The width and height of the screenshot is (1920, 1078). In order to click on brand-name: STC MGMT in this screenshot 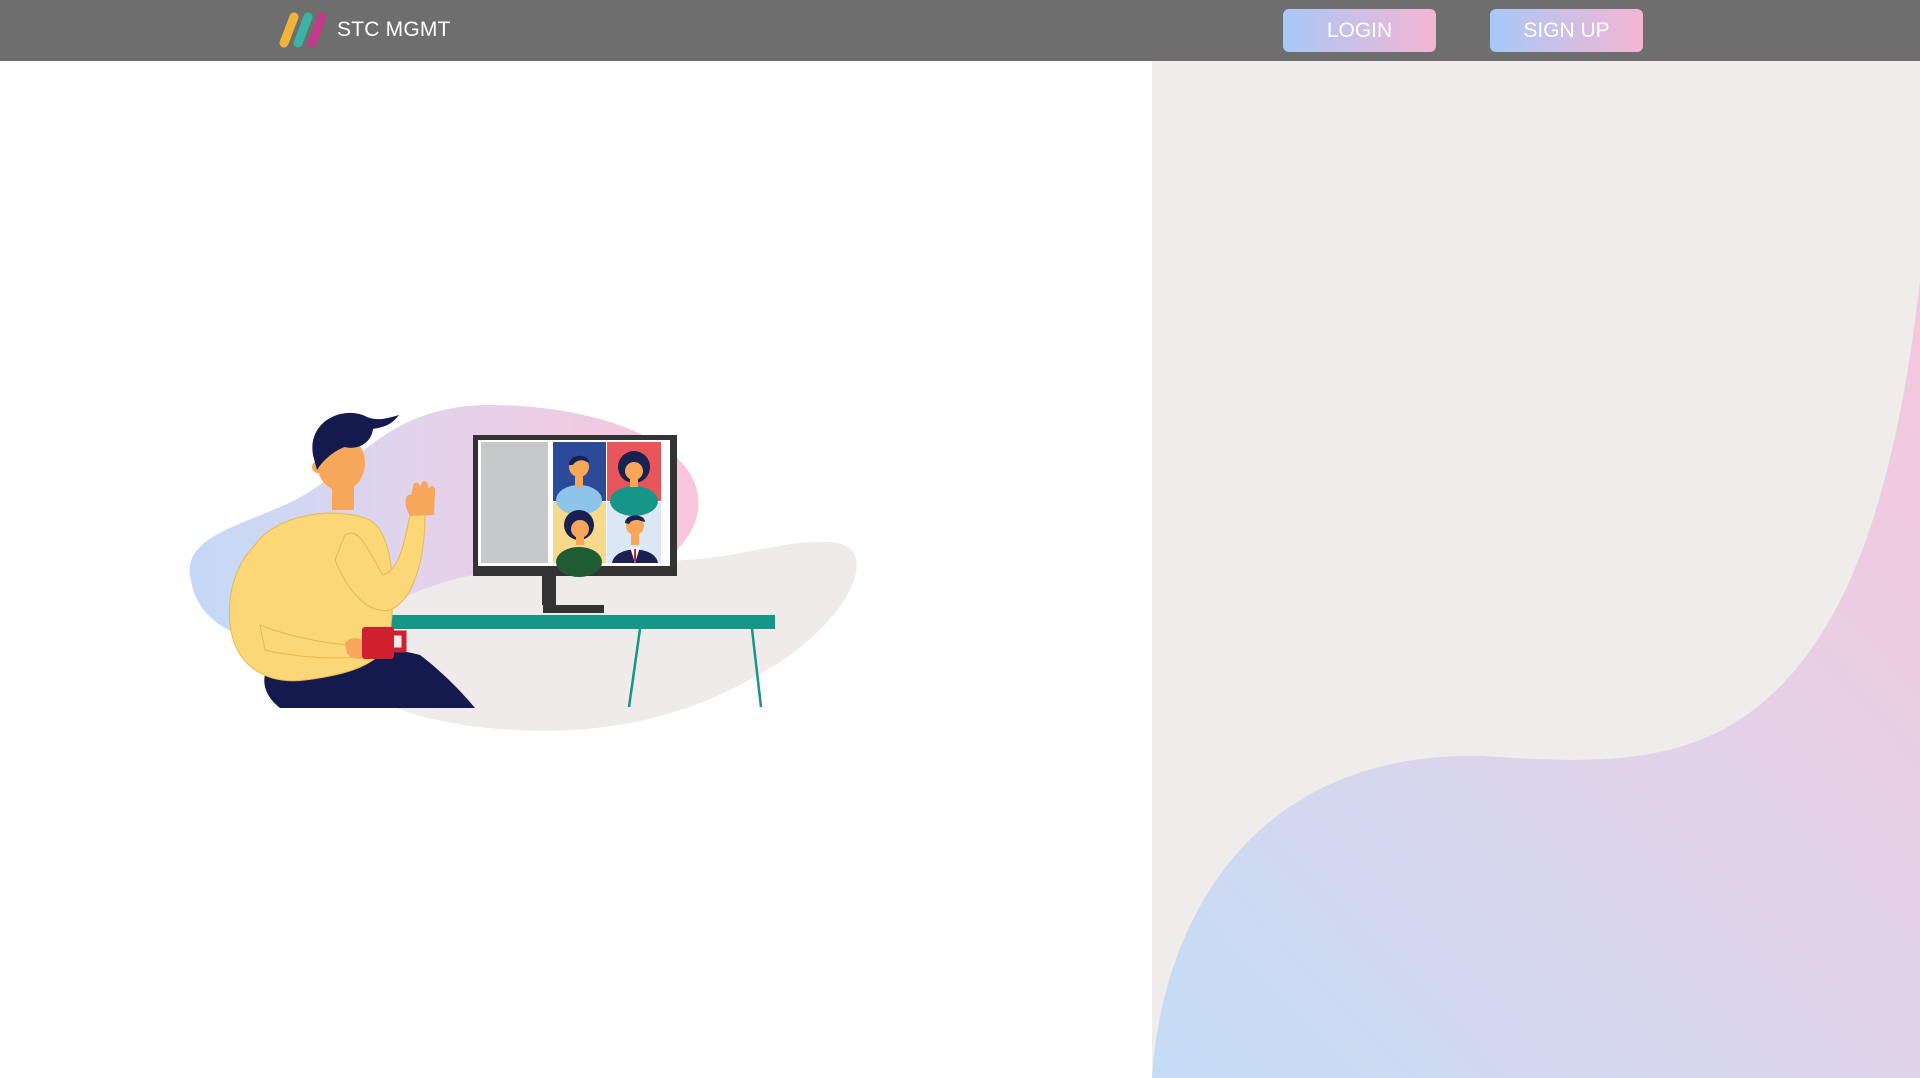, I will do `click(394, 30)`.